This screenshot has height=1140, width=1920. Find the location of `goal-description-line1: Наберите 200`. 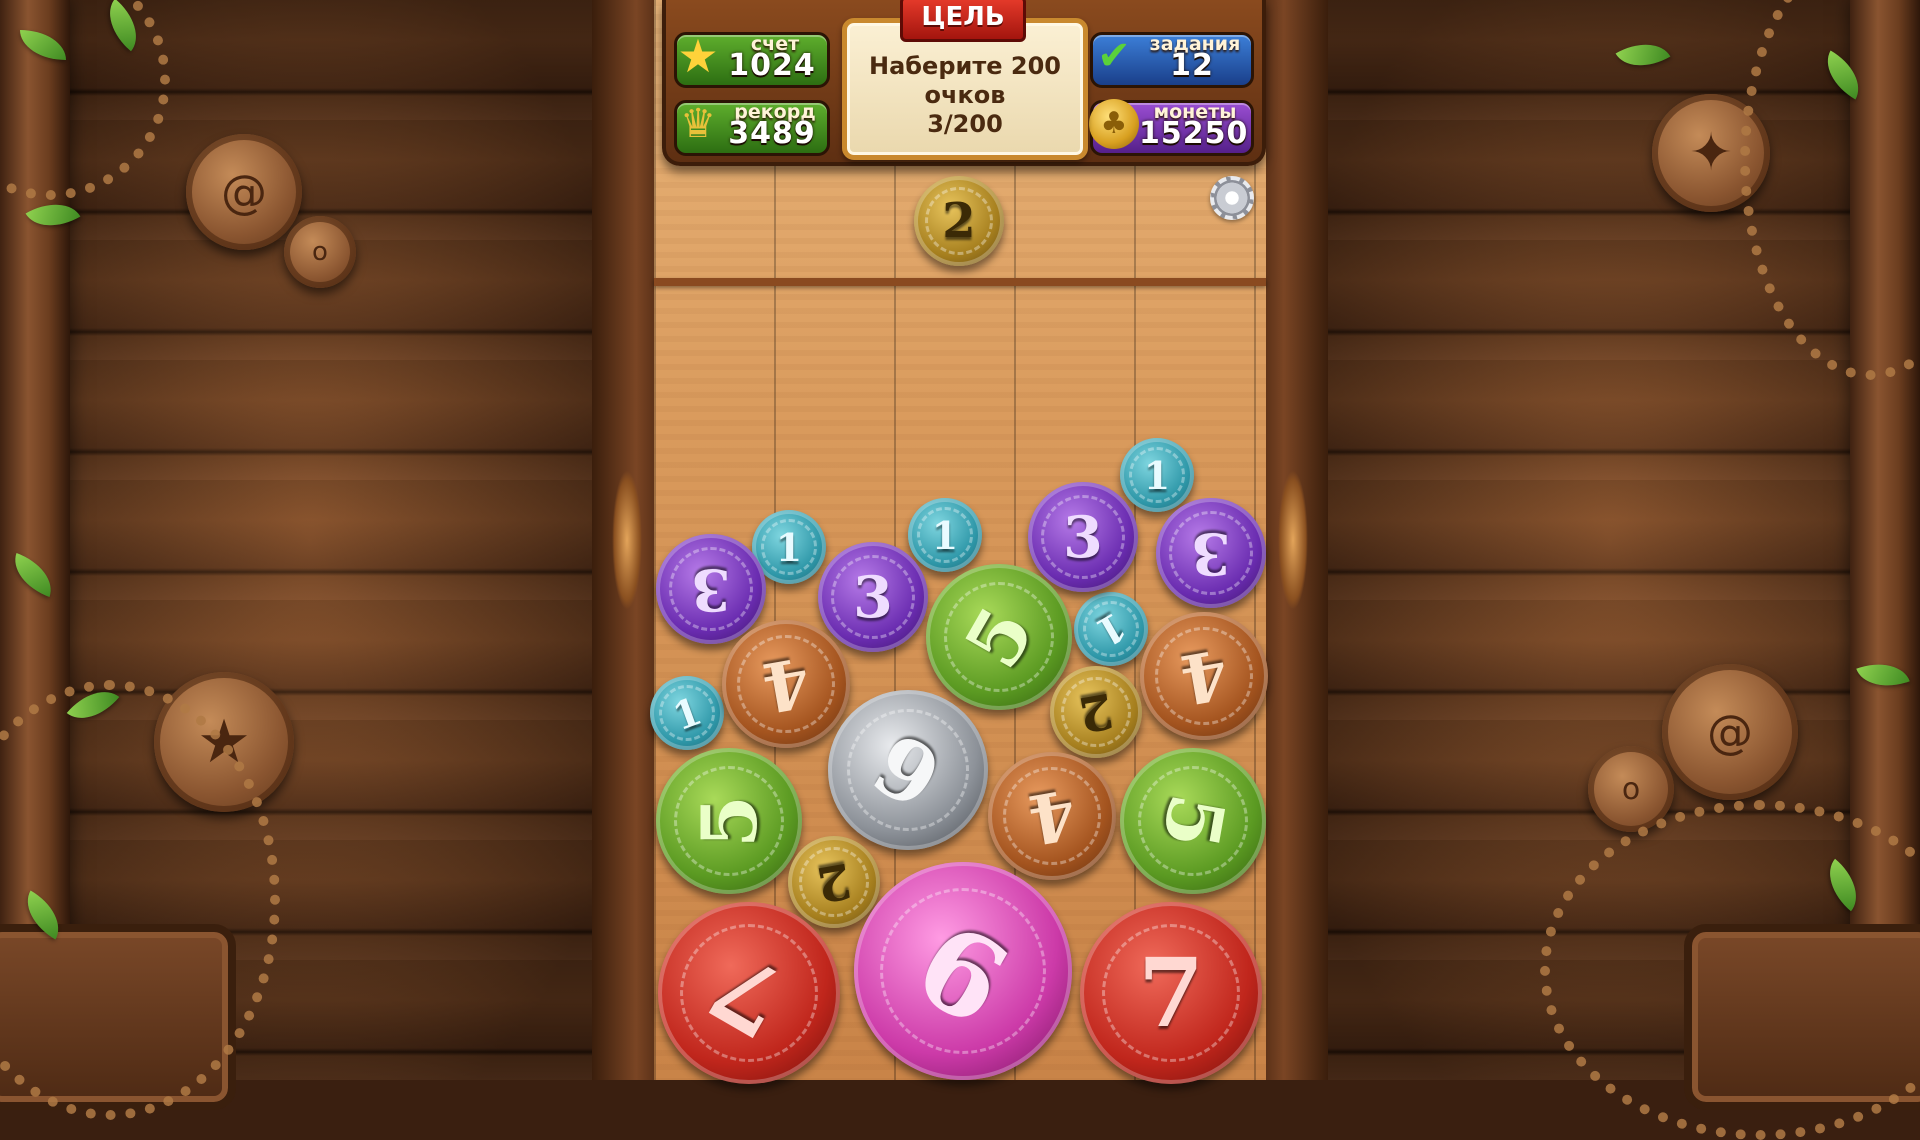

goal-description-line1: Наберите 200 is located at coordinates (965, 66).